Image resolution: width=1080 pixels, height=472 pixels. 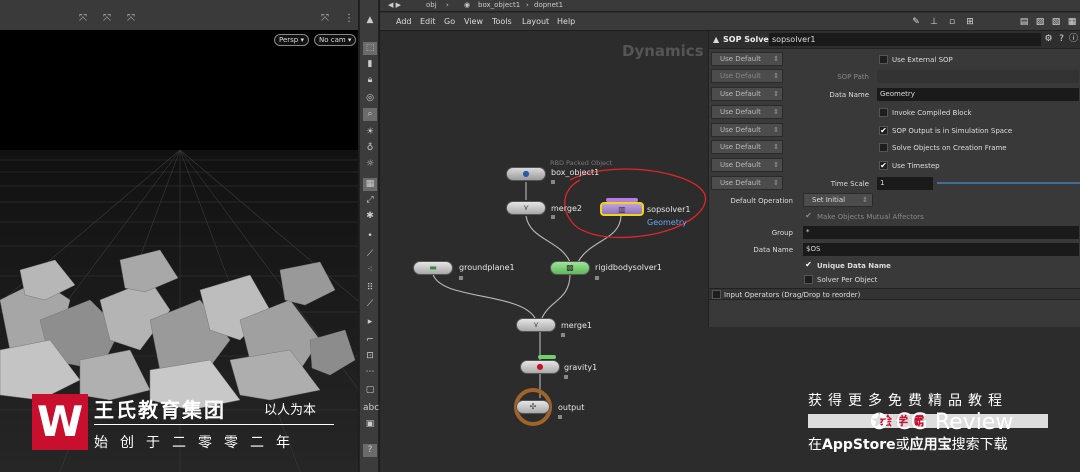 I want to click on default-operation-dropdown: Set Initial ⇕, so click(x=838, y=200).